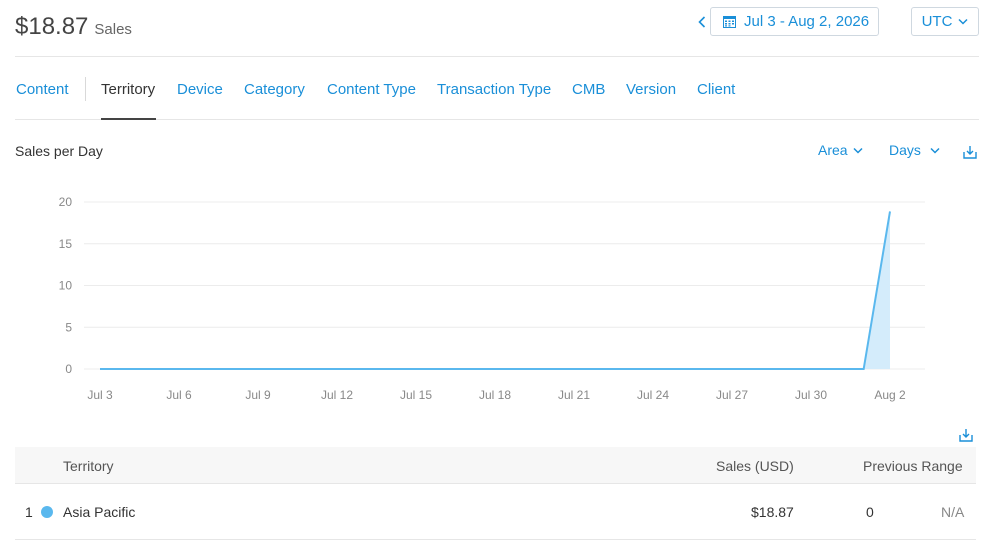  Describe the element at coordinates (653, 395) in the screenshot. I see `x-tick-label: Jul 24` at that location.